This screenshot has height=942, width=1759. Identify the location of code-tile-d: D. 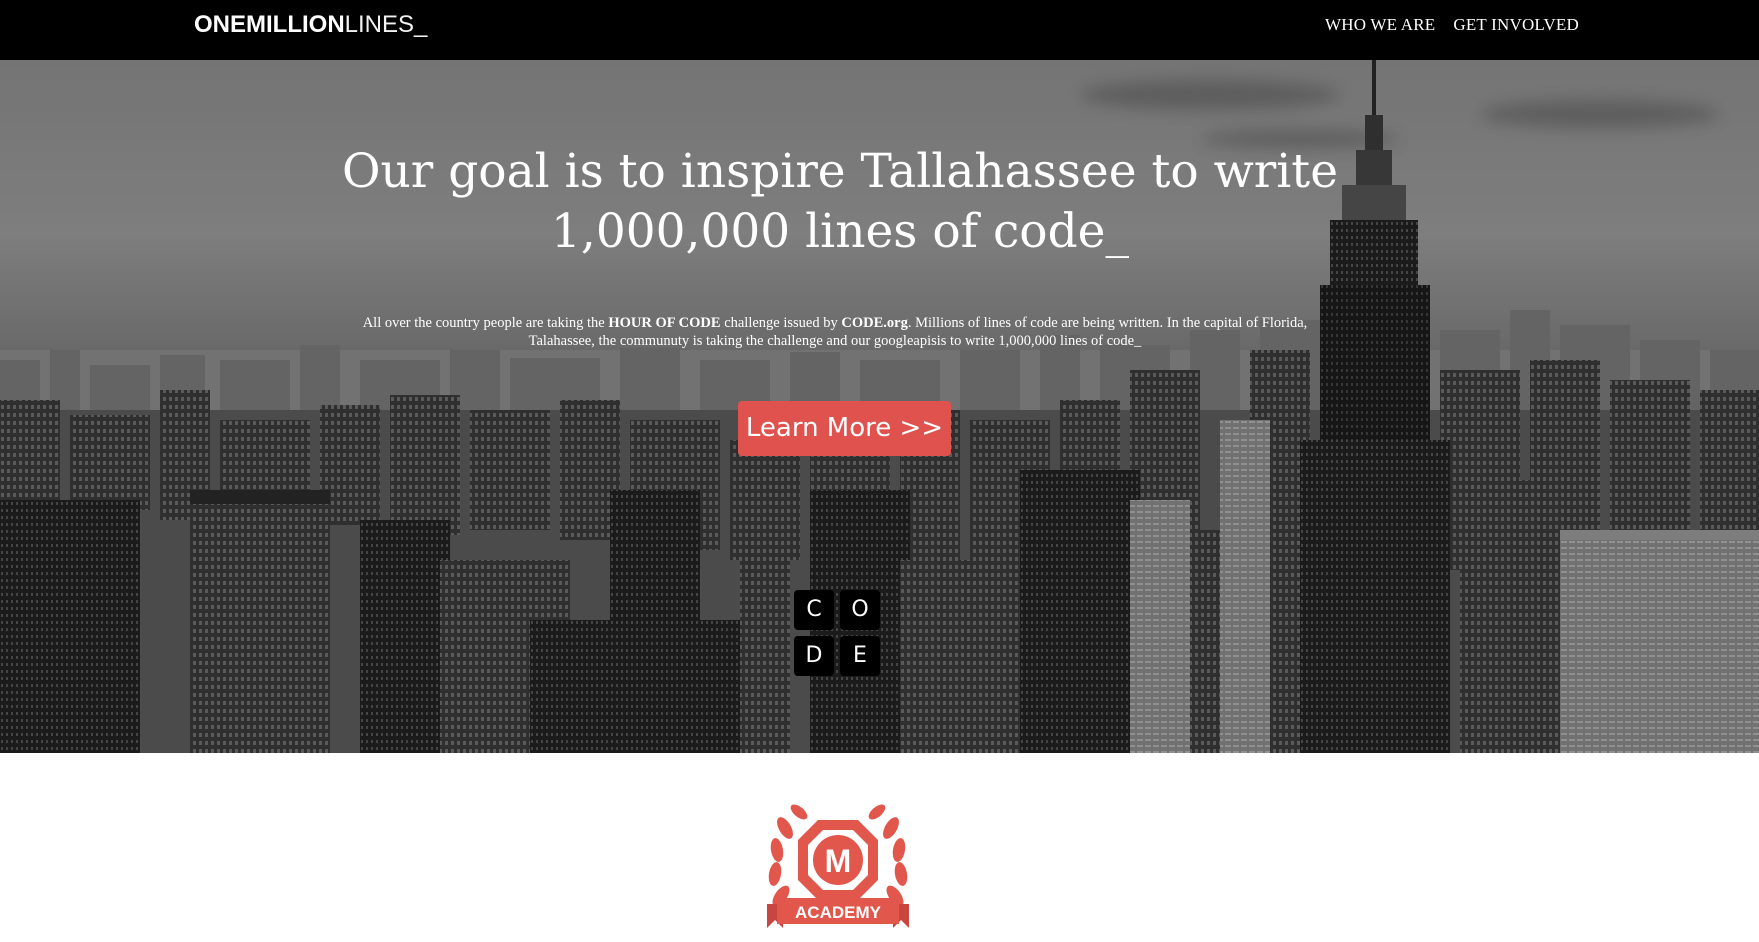
(814, 656).